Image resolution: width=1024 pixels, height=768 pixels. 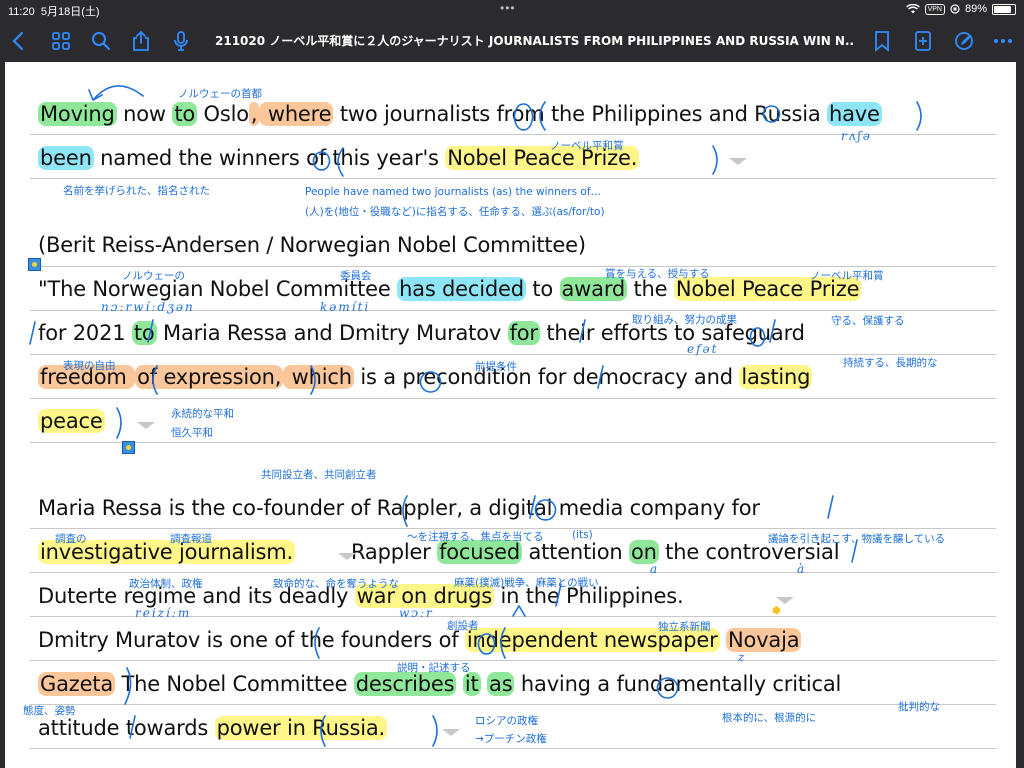 I want to click on text-run: having, so click(x=556, y=684).